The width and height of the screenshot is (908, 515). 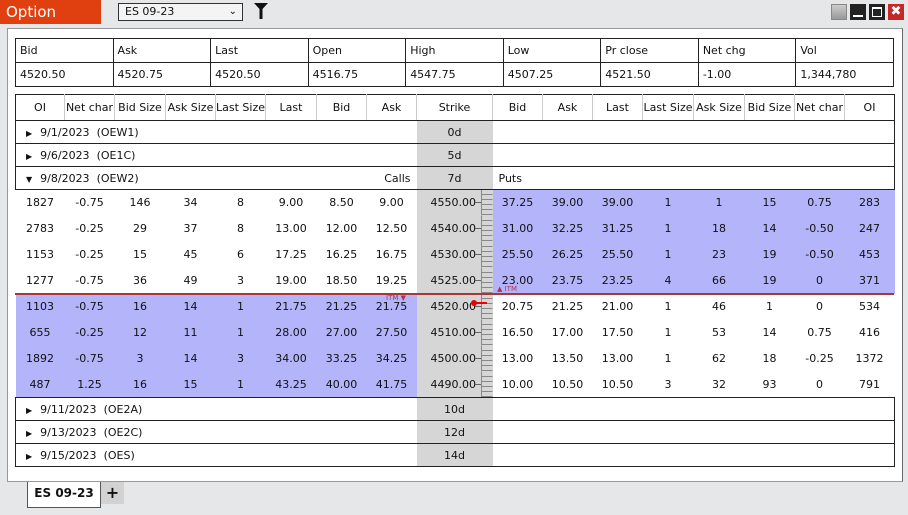 What do you see at coordinates (769, 202) in the screenshot?
I see `put-cell: 15` at bounding box center [769, 202].